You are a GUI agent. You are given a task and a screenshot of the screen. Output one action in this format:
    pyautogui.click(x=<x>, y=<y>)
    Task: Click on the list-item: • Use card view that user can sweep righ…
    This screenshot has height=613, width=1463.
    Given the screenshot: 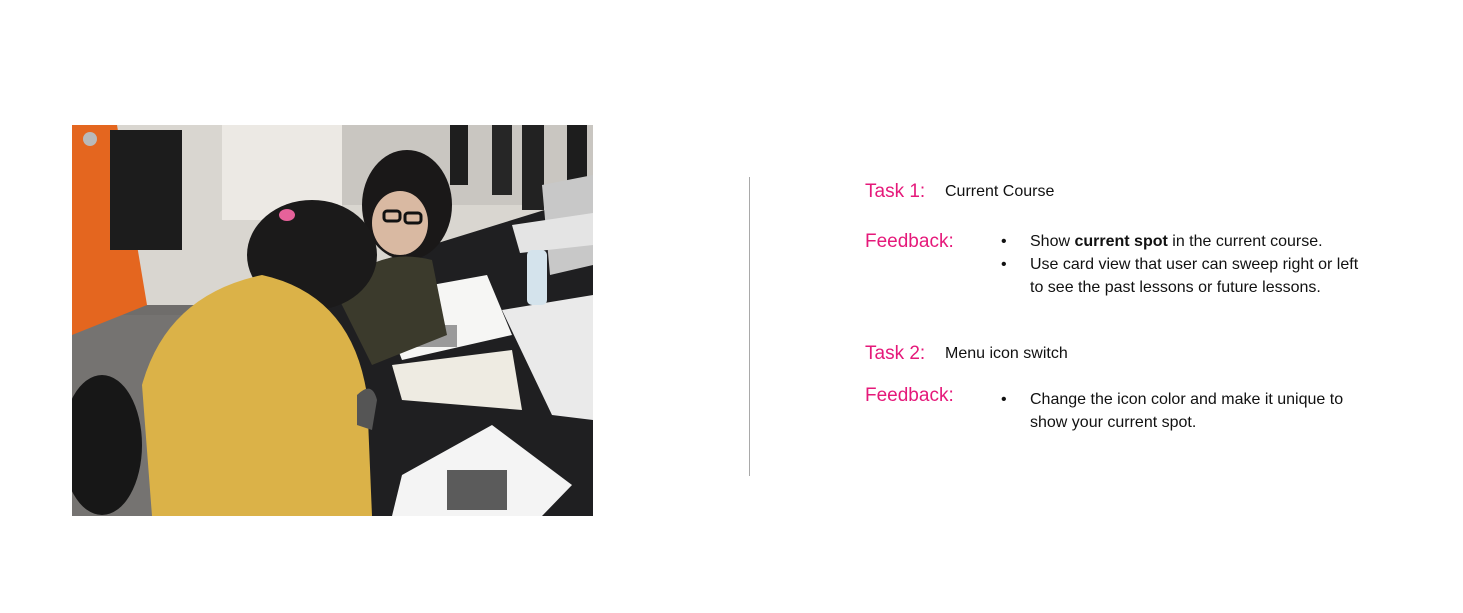 What is the action you would take?
    pyautogui.click(x=1179, y=276)
    